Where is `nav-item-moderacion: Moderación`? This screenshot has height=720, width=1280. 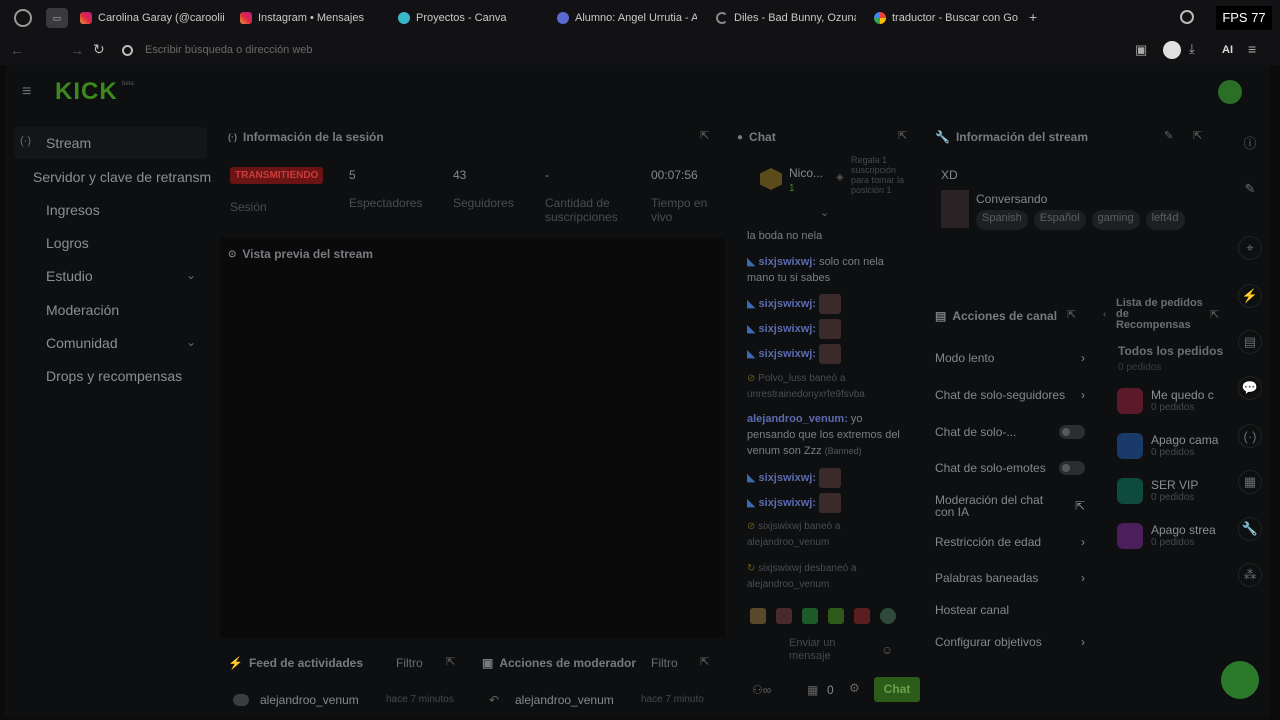 nav-item-moderacion: Moderación is located at coordinates (82, 310).